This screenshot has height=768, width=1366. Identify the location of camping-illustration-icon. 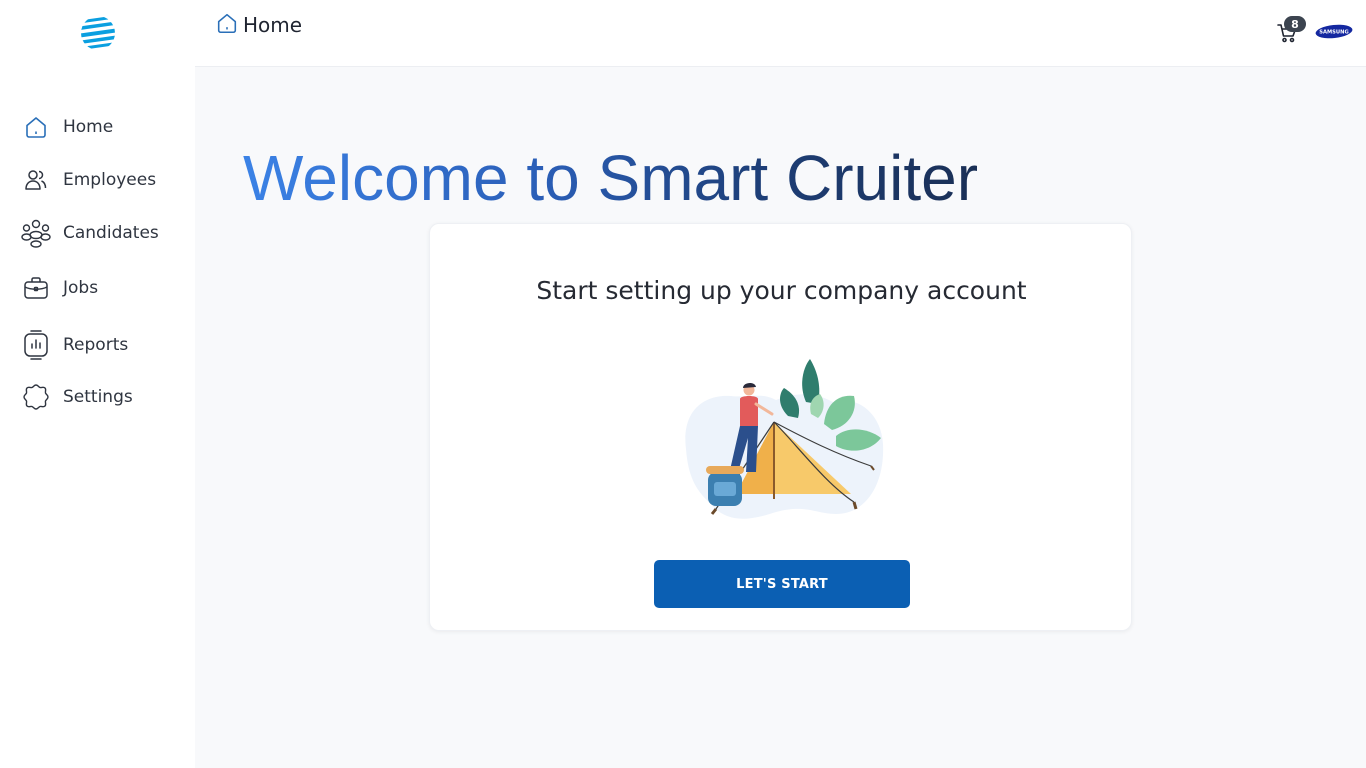
(784, 439).